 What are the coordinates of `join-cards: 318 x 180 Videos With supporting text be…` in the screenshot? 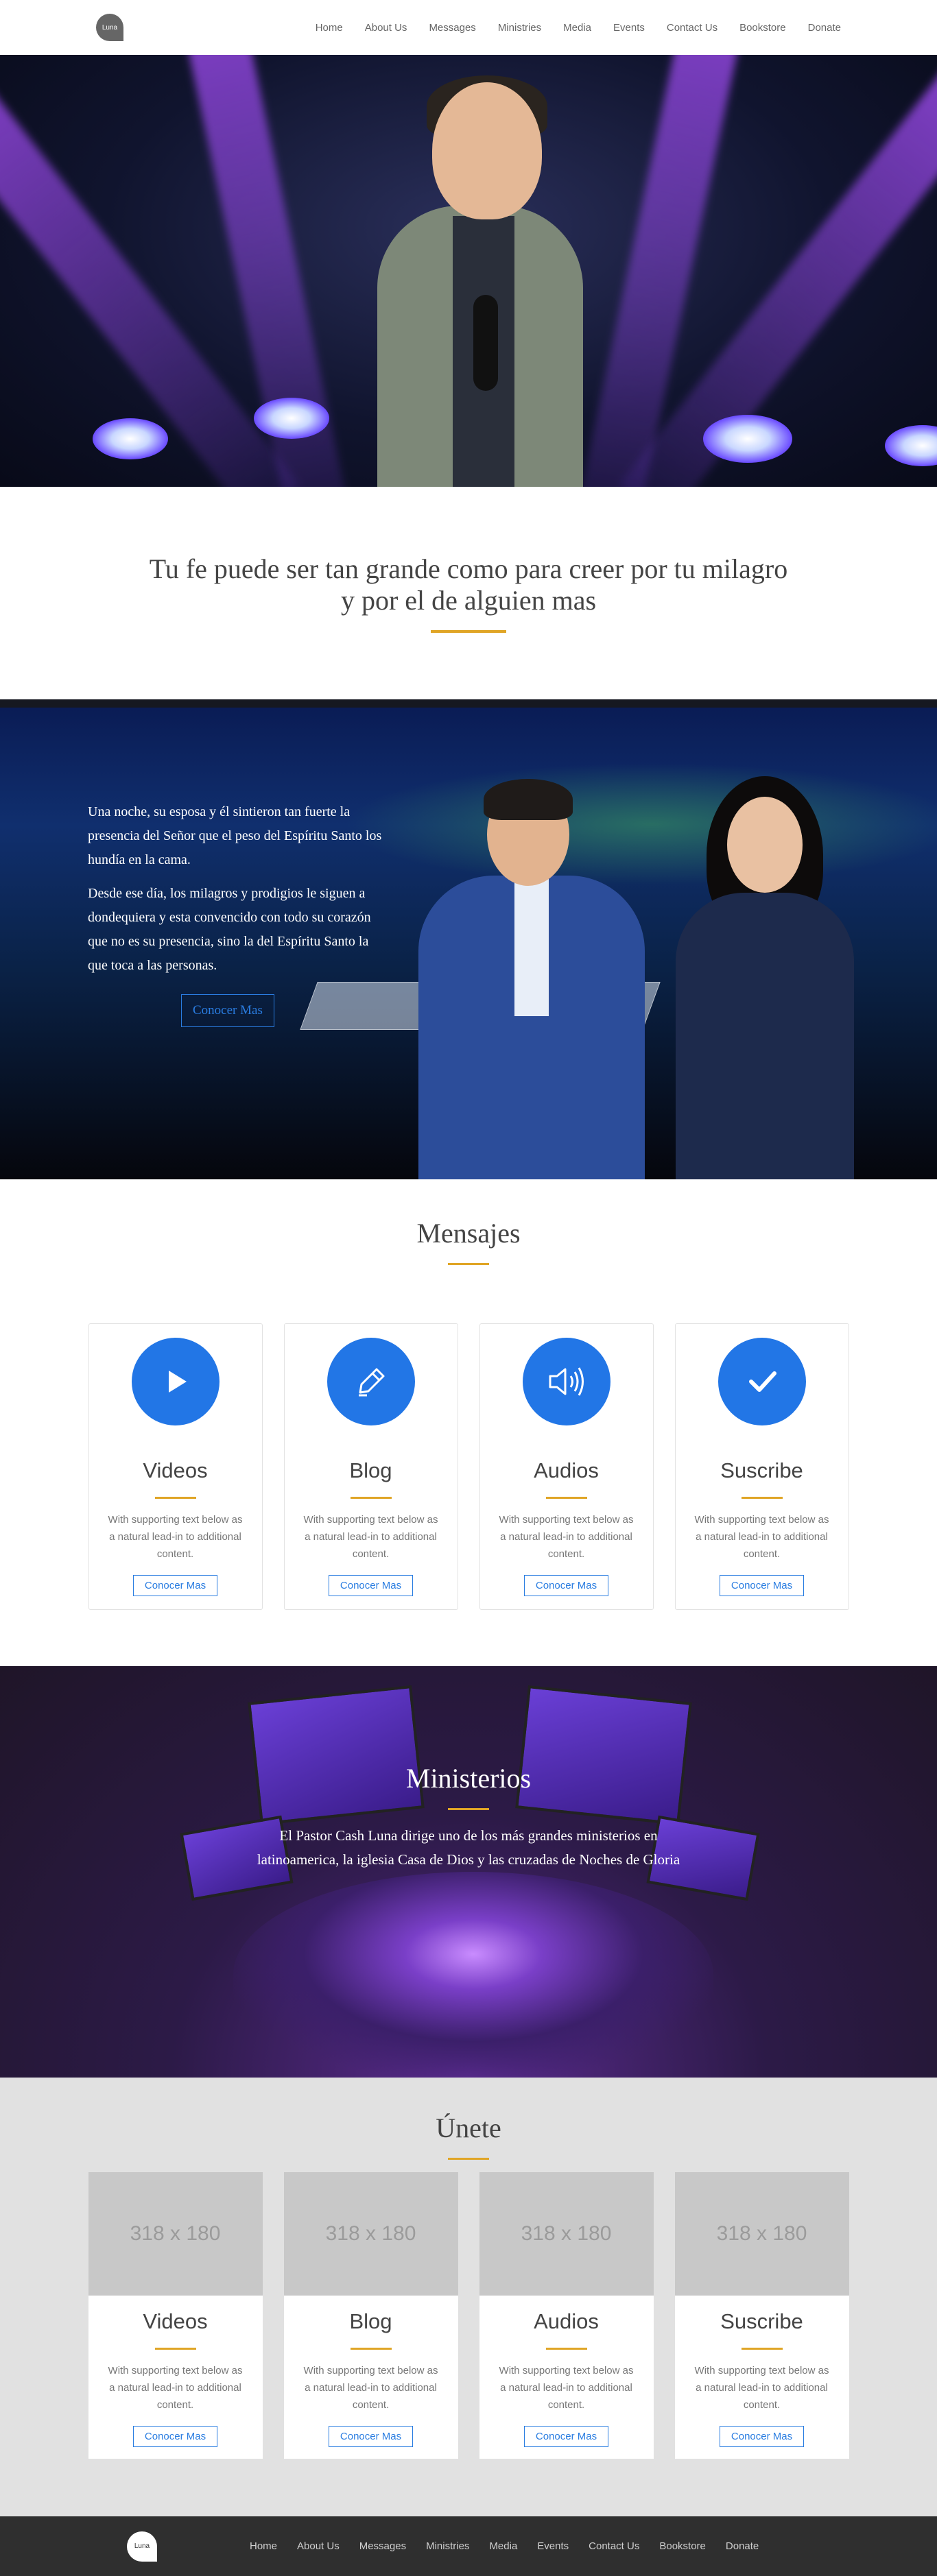 It's located at (468, 2316).